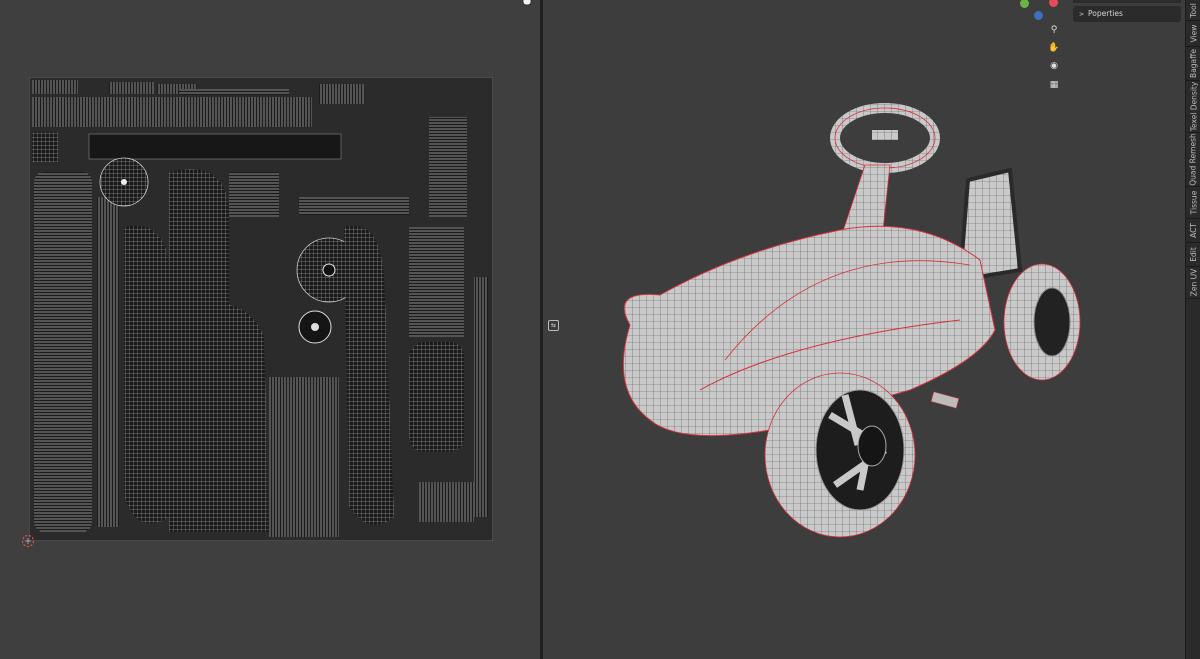  Describe the element at coordinates (1054, 48) in the screenshot. I see `hand-pan-icon: ✋` at that location.